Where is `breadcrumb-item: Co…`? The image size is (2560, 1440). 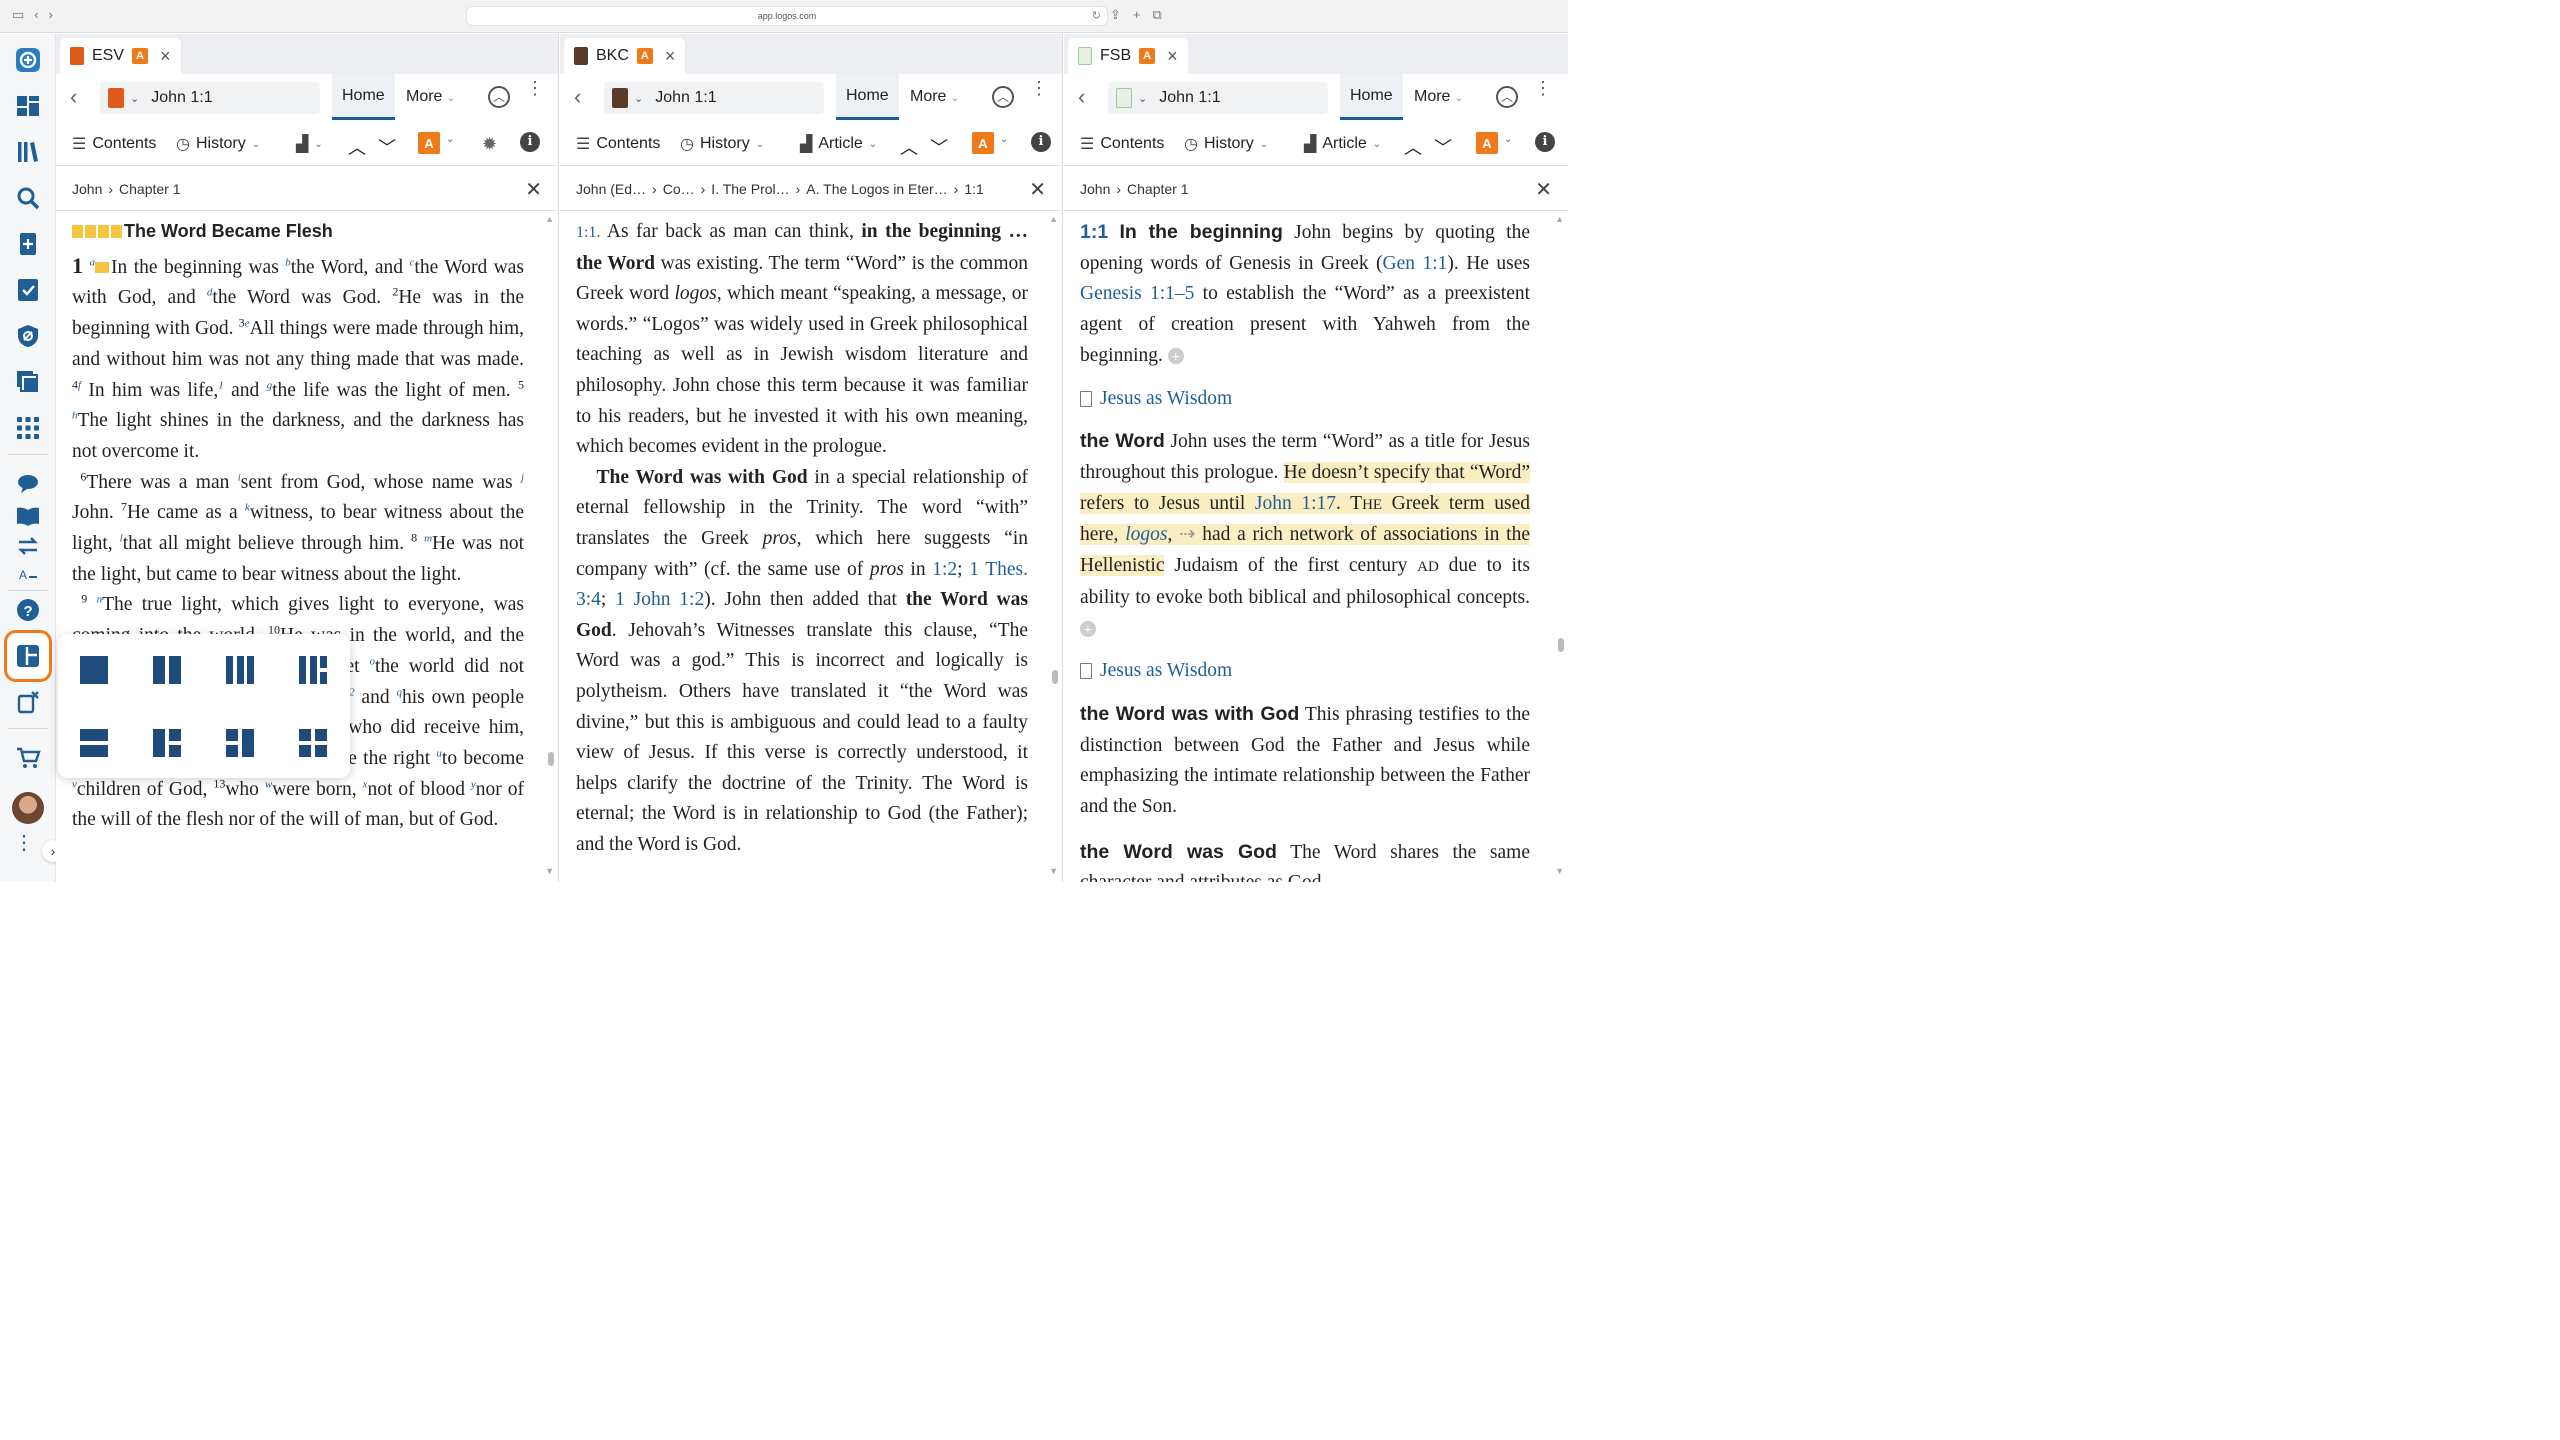
breadcrumb-item: Co… is located at coordinates (679, 189).